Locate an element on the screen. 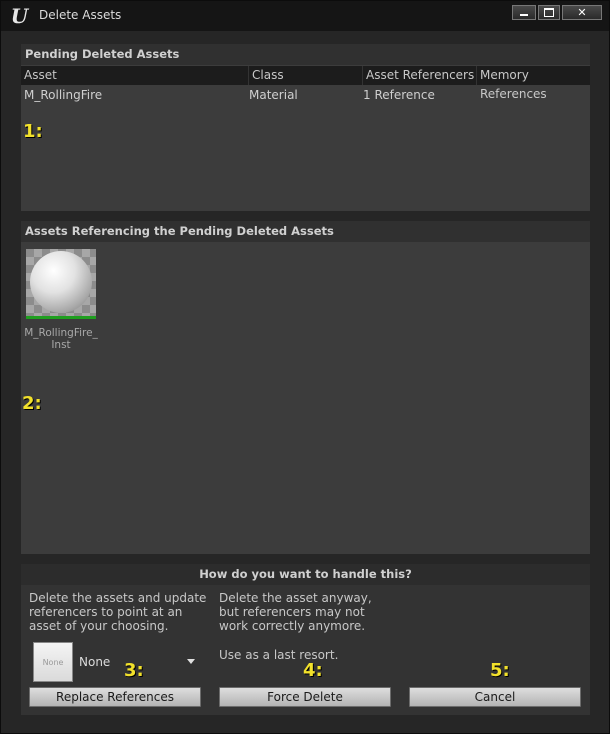  annotation-4: 4: is located at coordinates (313, 670).